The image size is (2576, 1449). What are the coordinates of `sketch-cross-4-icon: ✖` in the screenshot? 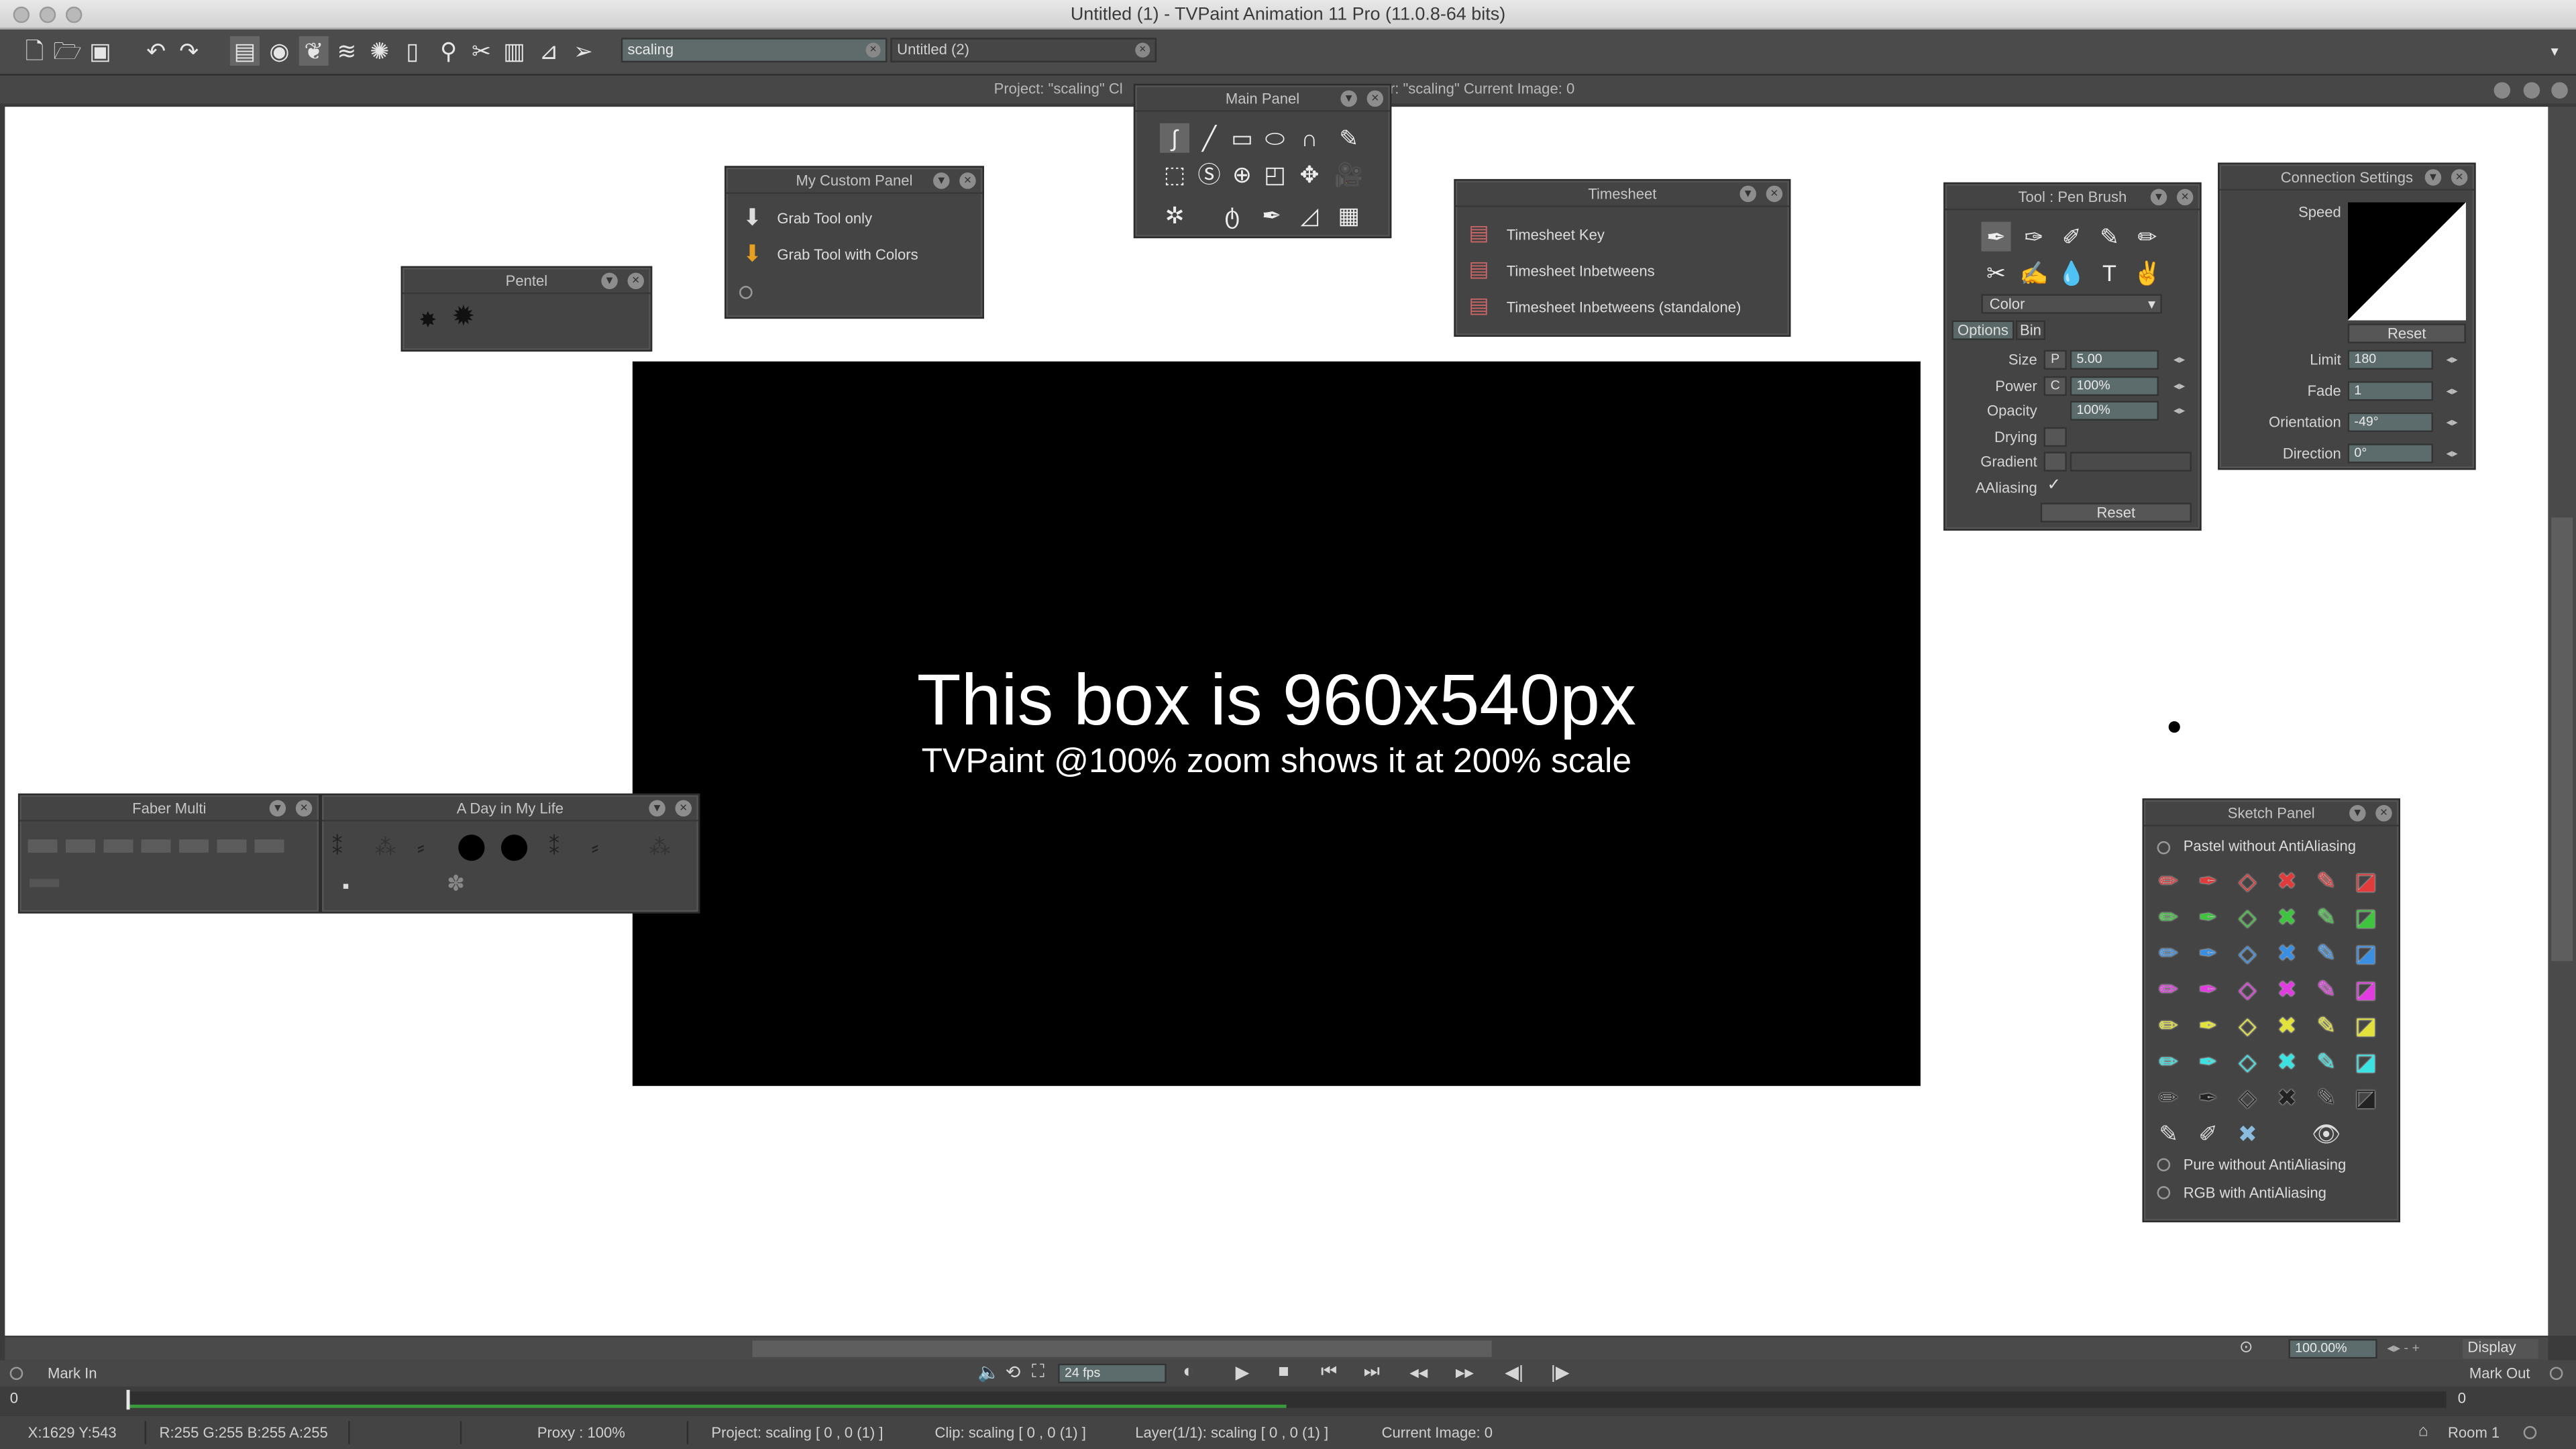 It's located at (2287, 989).